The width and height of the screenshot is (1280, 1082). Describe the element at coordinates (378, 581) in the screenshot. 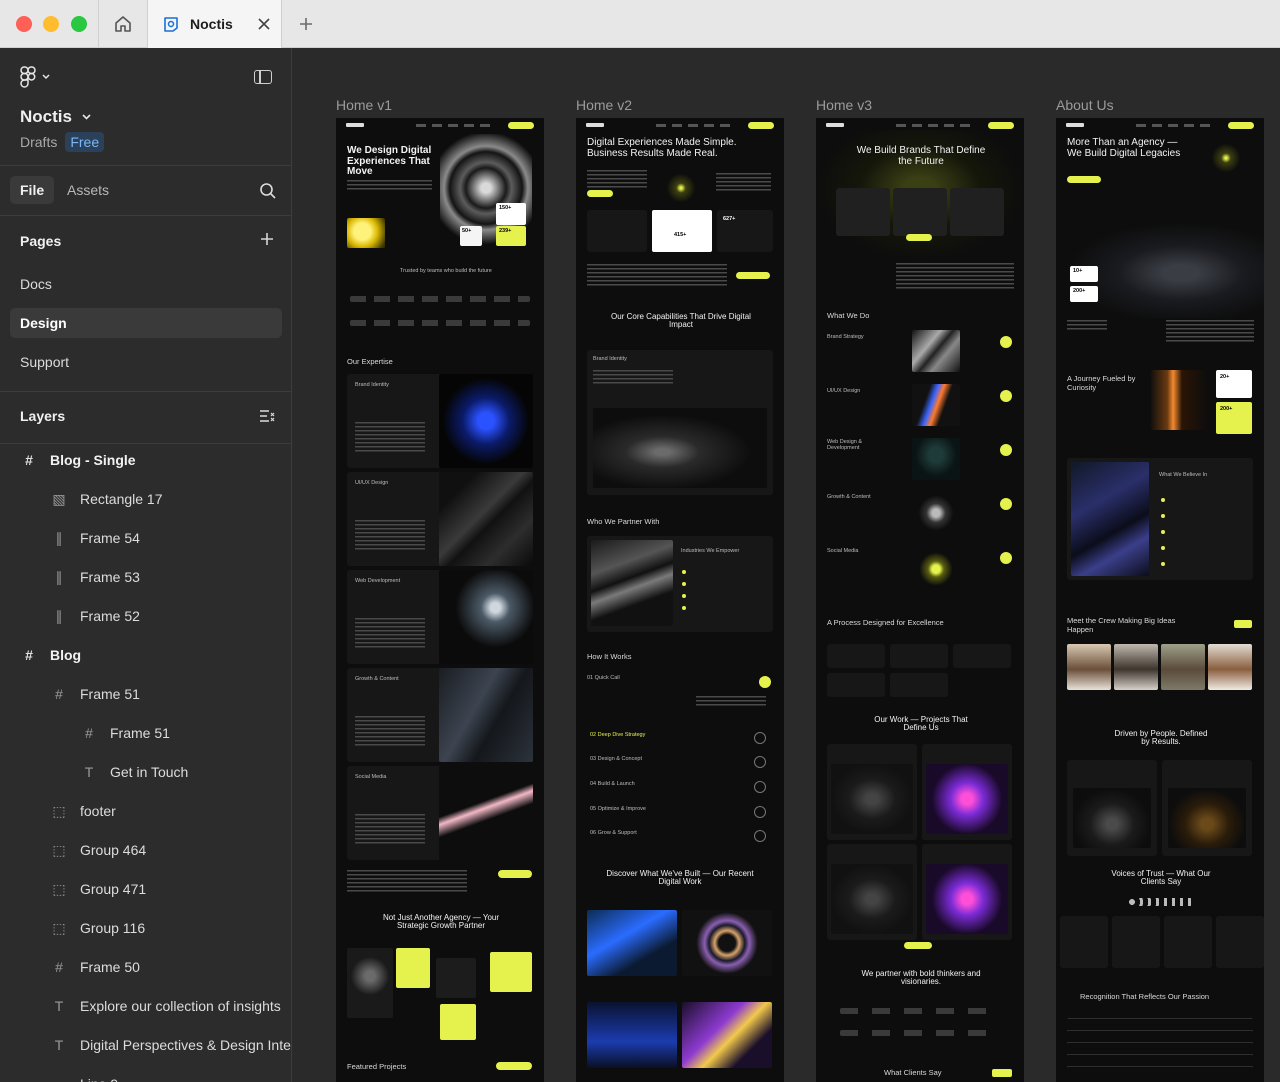

I see `service-title: Web Development` at that location.